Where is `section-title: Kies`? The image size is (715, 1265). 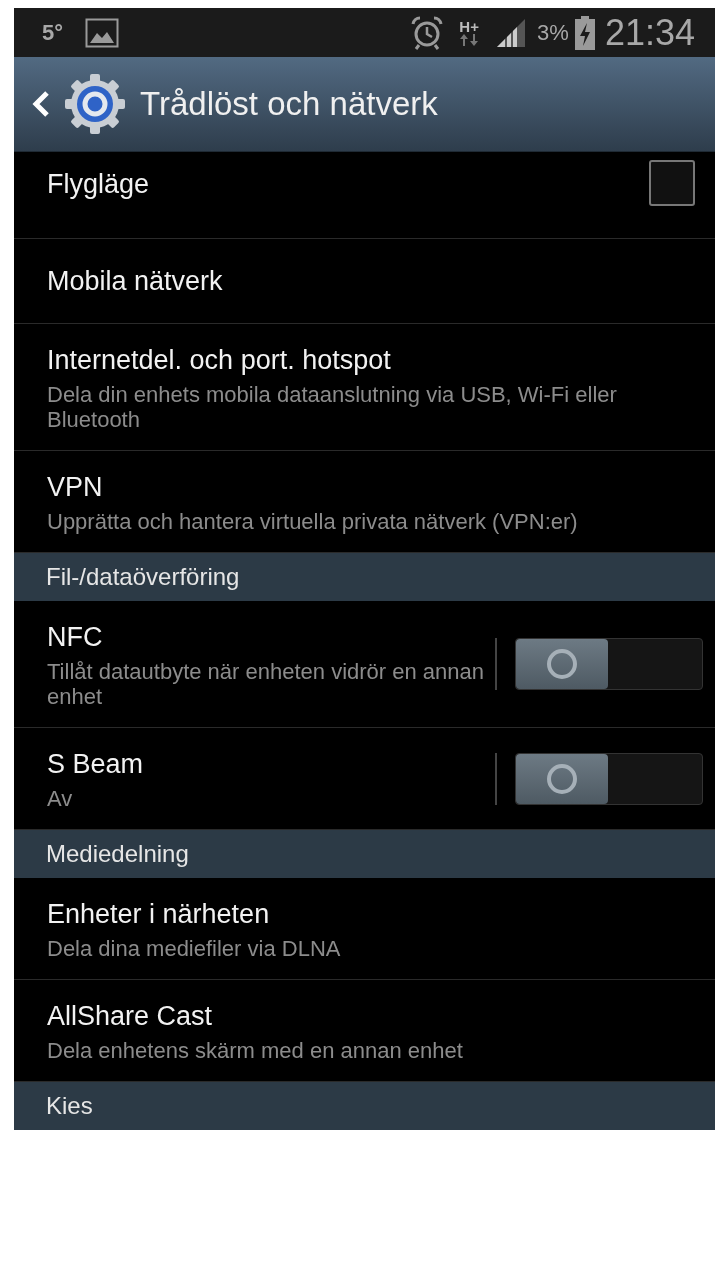 section-title: Kies is located at coordinates (69, 1106).